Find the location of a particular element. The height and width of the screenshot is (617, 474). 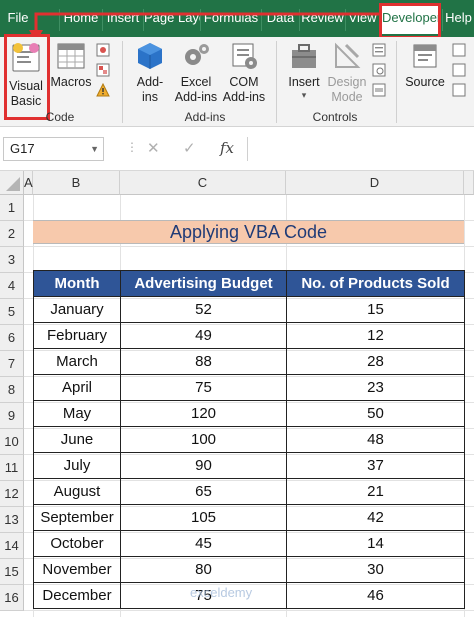

budget-cell: 100 is located at coordinates (203, 439).